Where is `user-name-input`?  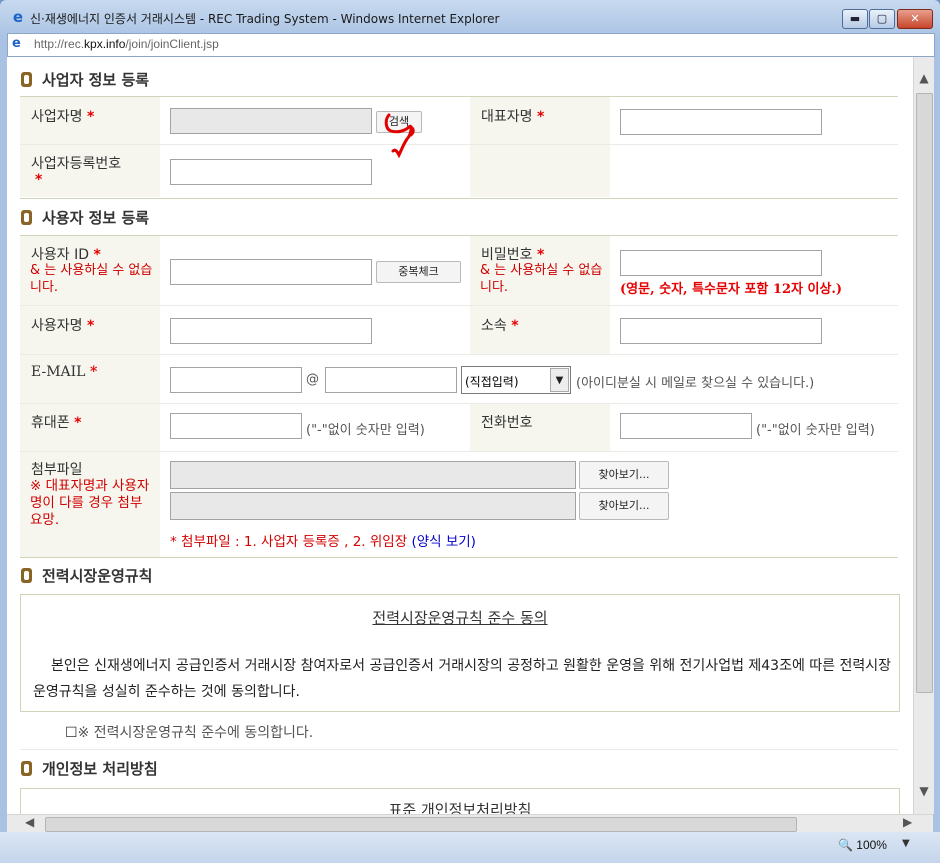
user-name-input is located at coordinates (271, 331).